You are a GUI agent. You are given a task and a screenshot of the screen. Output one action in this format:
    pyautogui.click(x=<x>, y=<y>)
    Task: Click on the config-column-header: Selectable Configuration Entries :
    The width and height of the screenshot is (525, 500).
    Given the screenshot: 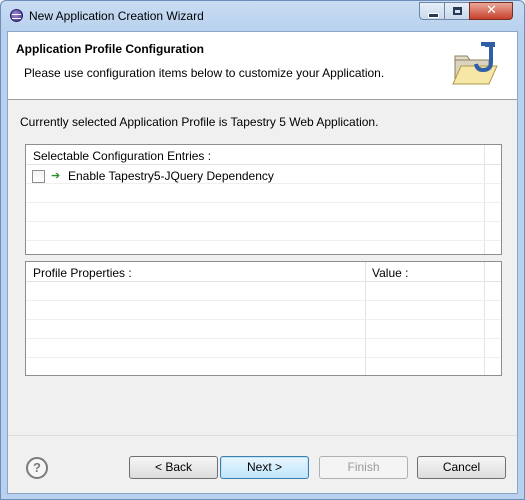 What is the action you would take?
    pyautogui.click(x=122, y=156)
    